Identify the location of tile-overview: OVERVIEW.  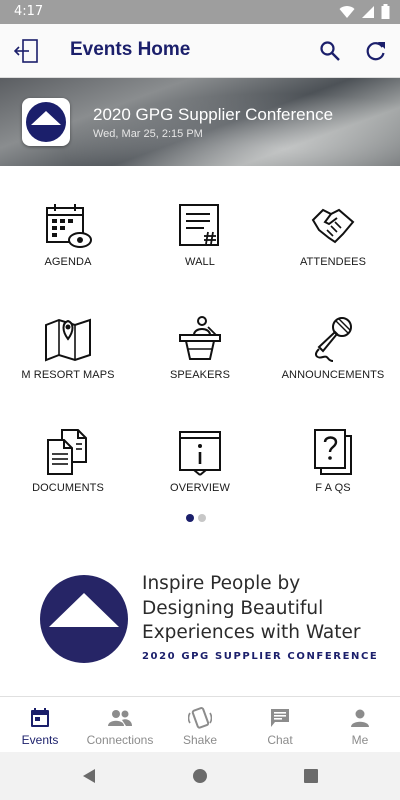
(200, 468).